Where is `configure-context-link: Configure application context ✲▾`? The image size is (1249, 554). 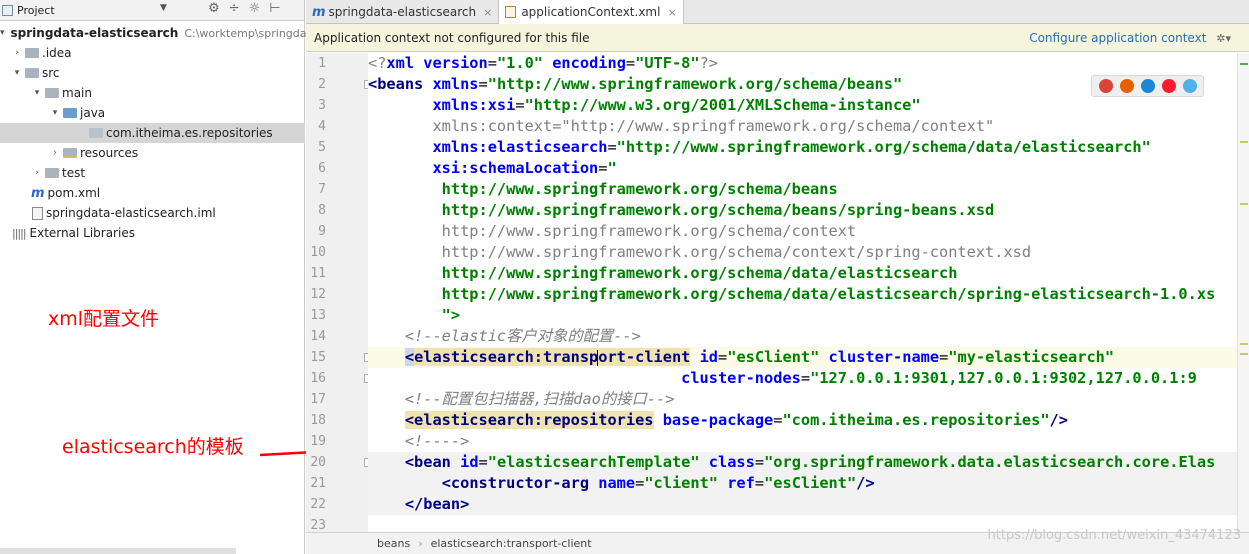
configure-context-link: Configure application context ✲▾ is located at coordinates (1130, 38).